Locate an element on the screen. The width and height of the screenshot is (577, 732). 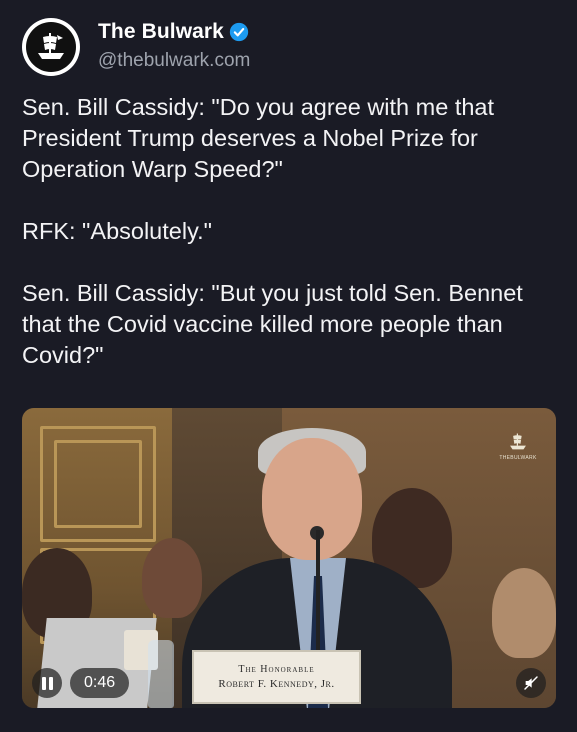
avatar is located at coordinates (51, 47).